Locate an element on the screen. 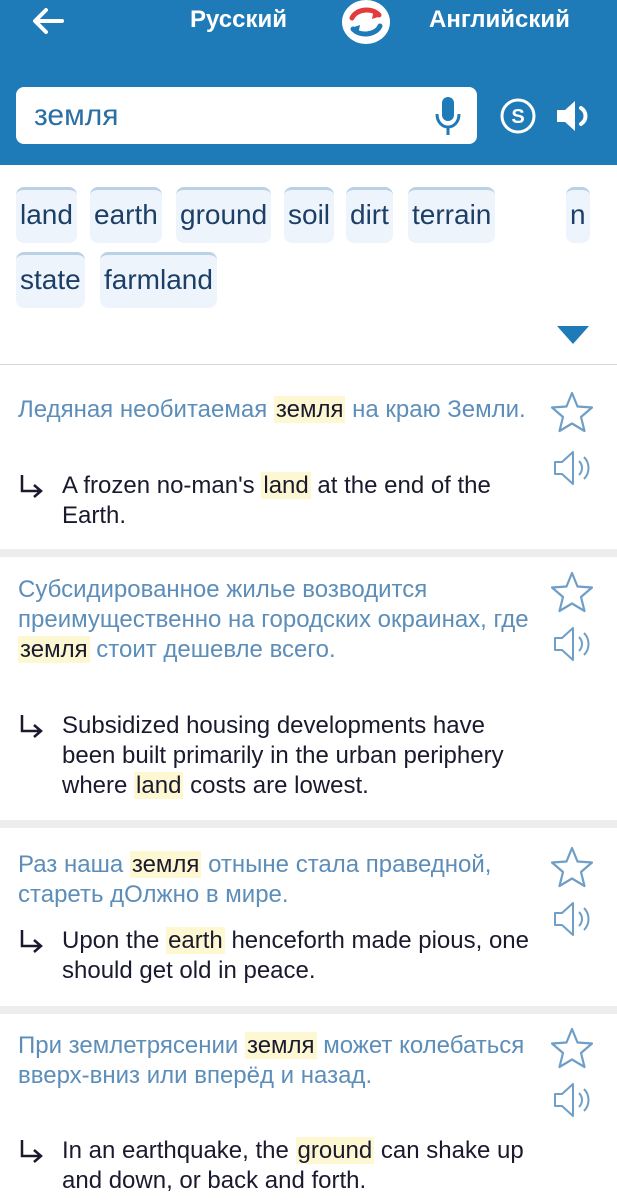  swap-languages-button is located at coordinates (366, 22).